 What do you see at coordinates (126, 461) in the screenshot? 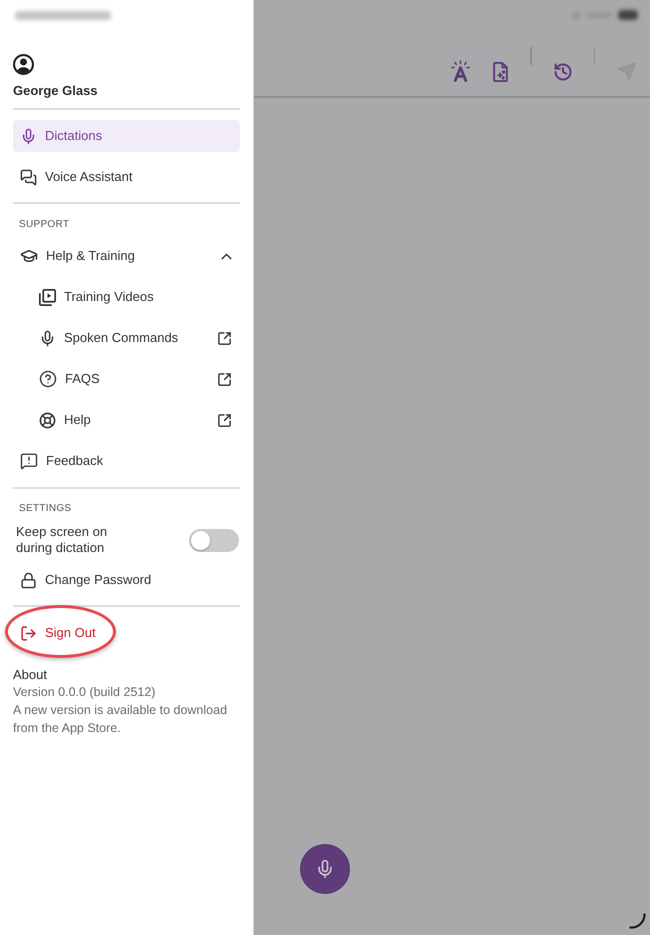
I see `menu-item: Feedback` at bounding box center [126, 461].